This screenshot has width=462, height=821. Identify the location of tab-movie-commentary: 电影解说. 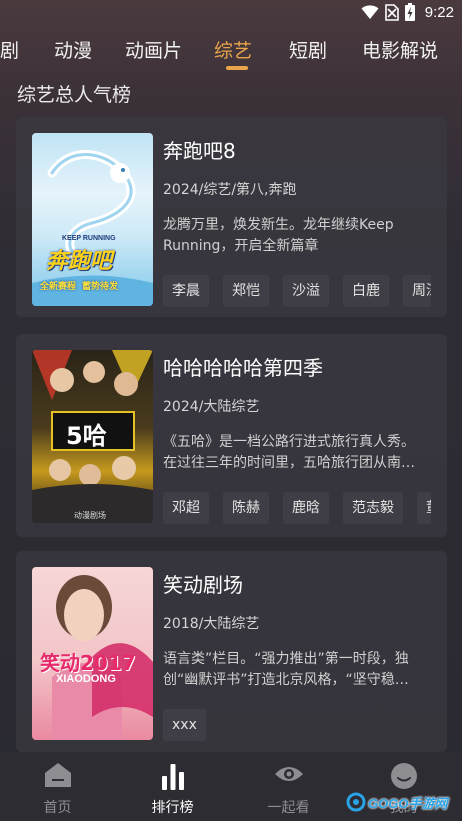
(400, 49).